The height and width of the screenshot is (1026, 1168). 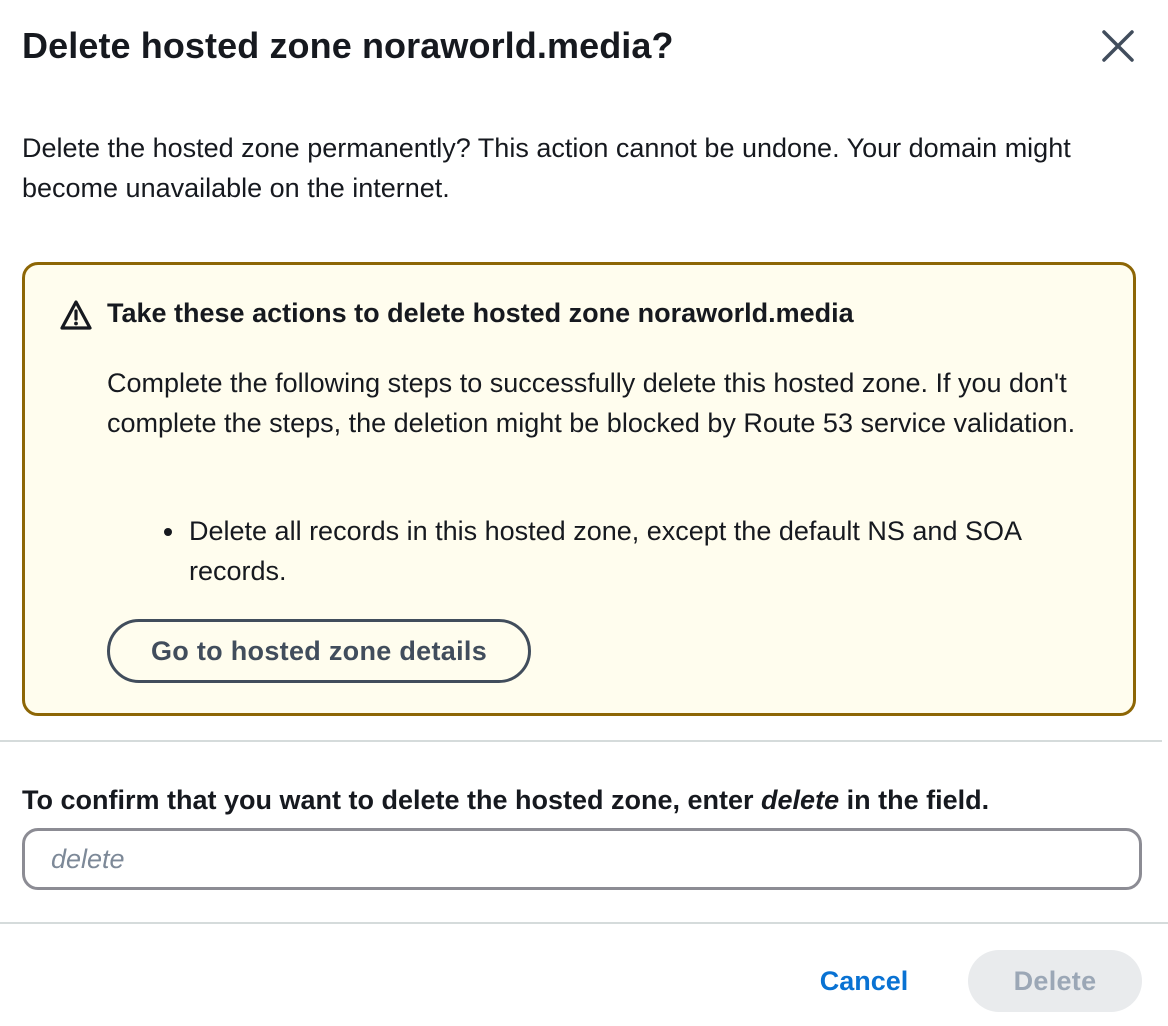 I want to click on go-to-hosted-zone-details-button: Go to hosted zone details, so click(x=319, y=651).